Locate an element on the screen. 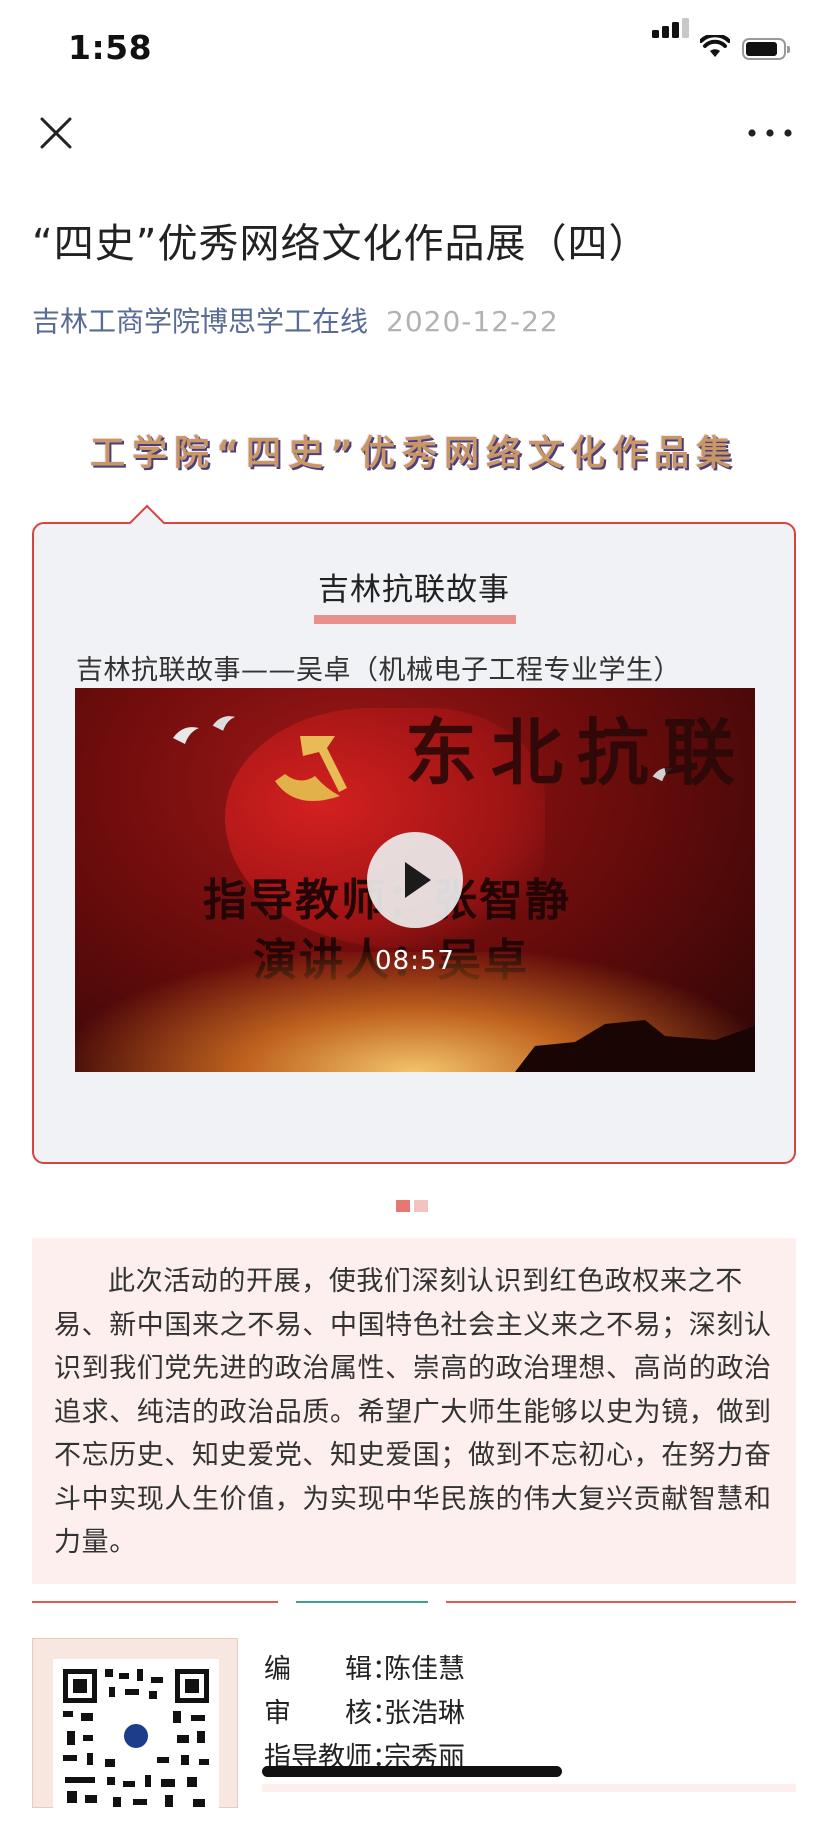 The image size is (828, 1823). credit-value: 陈佳慧 is located at coordinates (424, 1669).